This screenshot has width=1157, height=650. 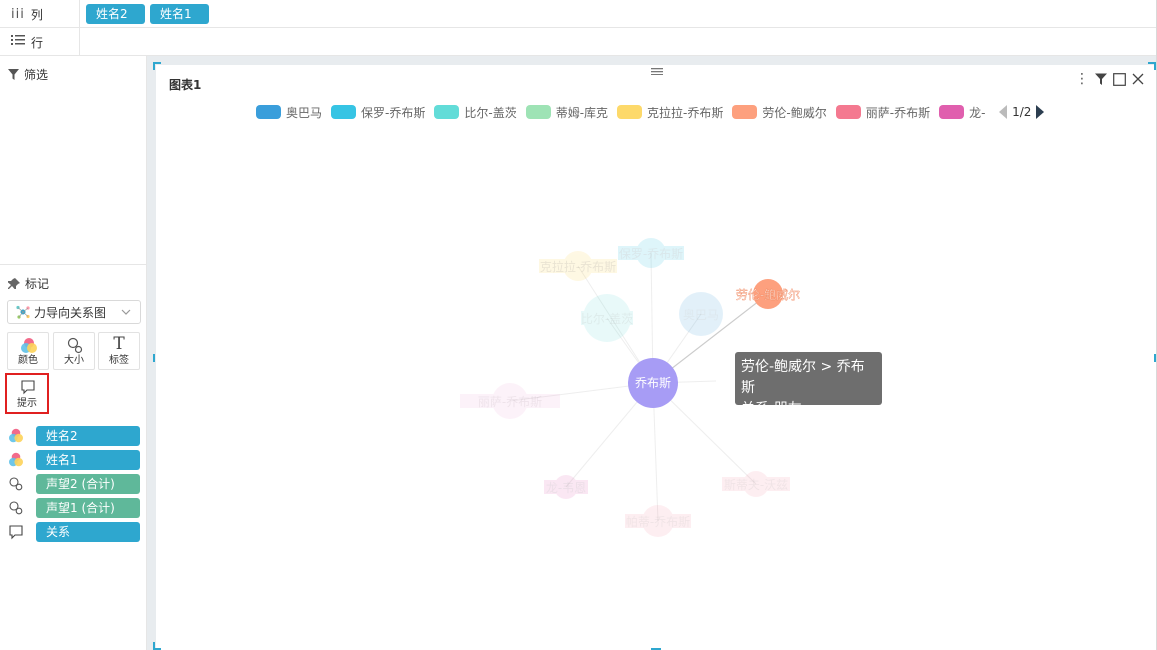 I want to click on rows-label: 行, so click(x=37, y=42).